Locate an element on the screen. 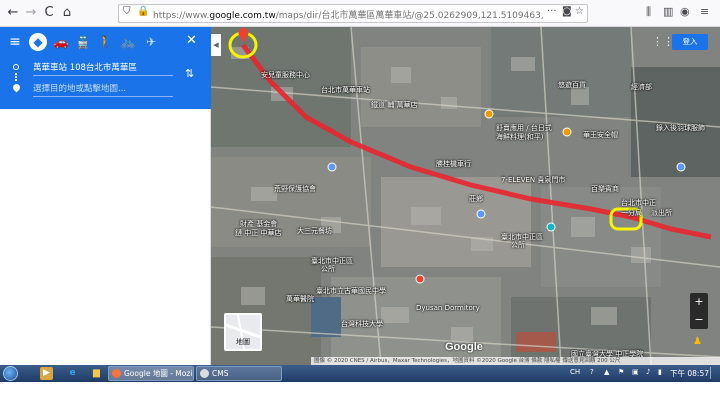 The height and width of the screenshot is (405, 720). tray-expand-icon: ▲ is located at coordinates (606, 372).